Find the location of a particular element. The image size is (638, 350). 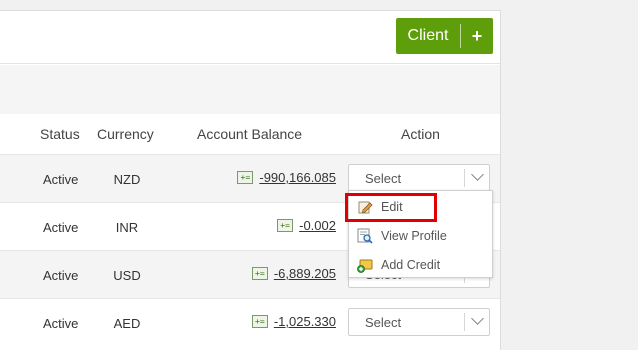

menu-item-add-credit: Add Credit is located at coordinates (421, 265).